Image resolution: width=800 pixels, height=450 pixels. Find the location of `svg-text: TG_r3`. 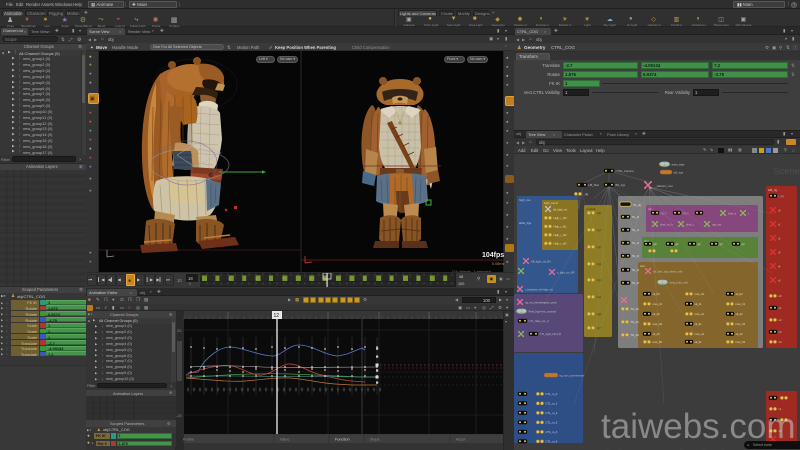

svg-text: TG_r3 is located at coordinates (636, 256).